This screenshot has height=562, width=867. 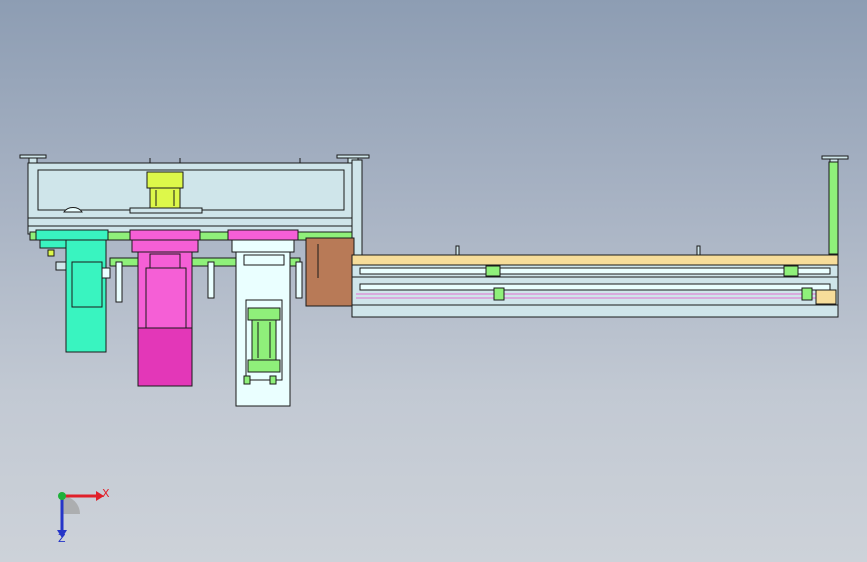 I want to click on module-magenta, so click(x=165, y=308).